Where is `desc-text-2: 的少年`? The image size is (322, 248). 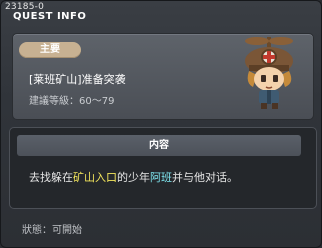
desc-text-2: 的少年 is located at coordinates (133, 177).